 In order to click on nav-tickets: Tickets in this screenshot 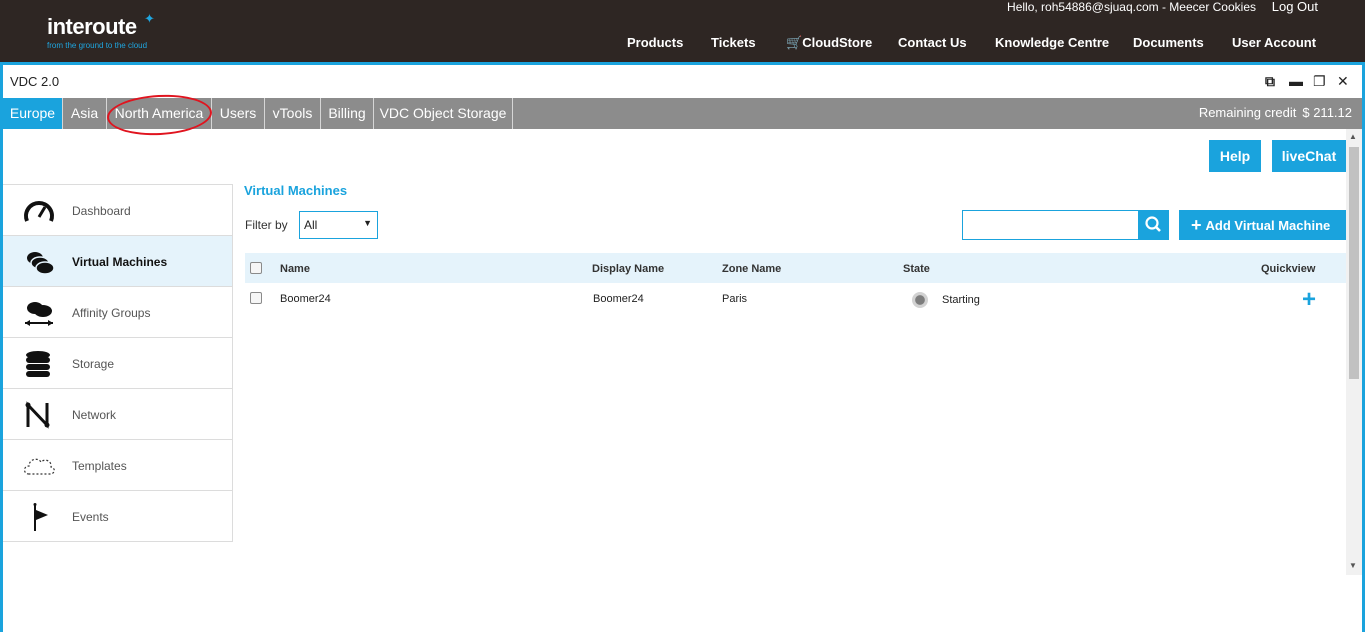, I will do `click(733, 42)`.